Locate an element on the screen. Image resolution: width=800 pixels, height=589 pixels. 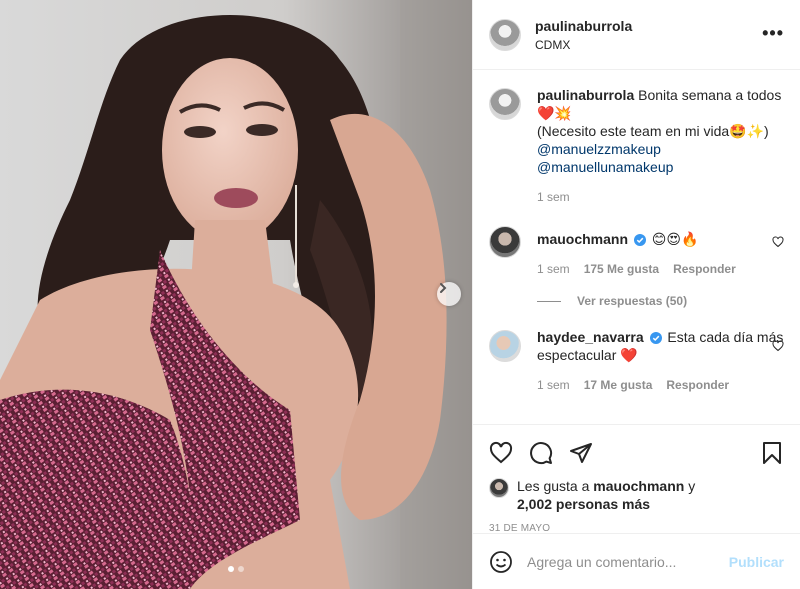
save-bookmark-icon is located at coordinates (772, 453).